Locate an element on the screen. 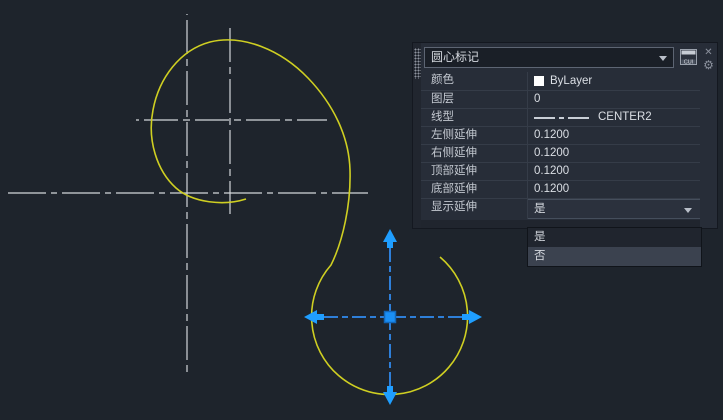 The image size is (723, 420). property-label: 左侧延伸 is located at coordinates (474, 135).